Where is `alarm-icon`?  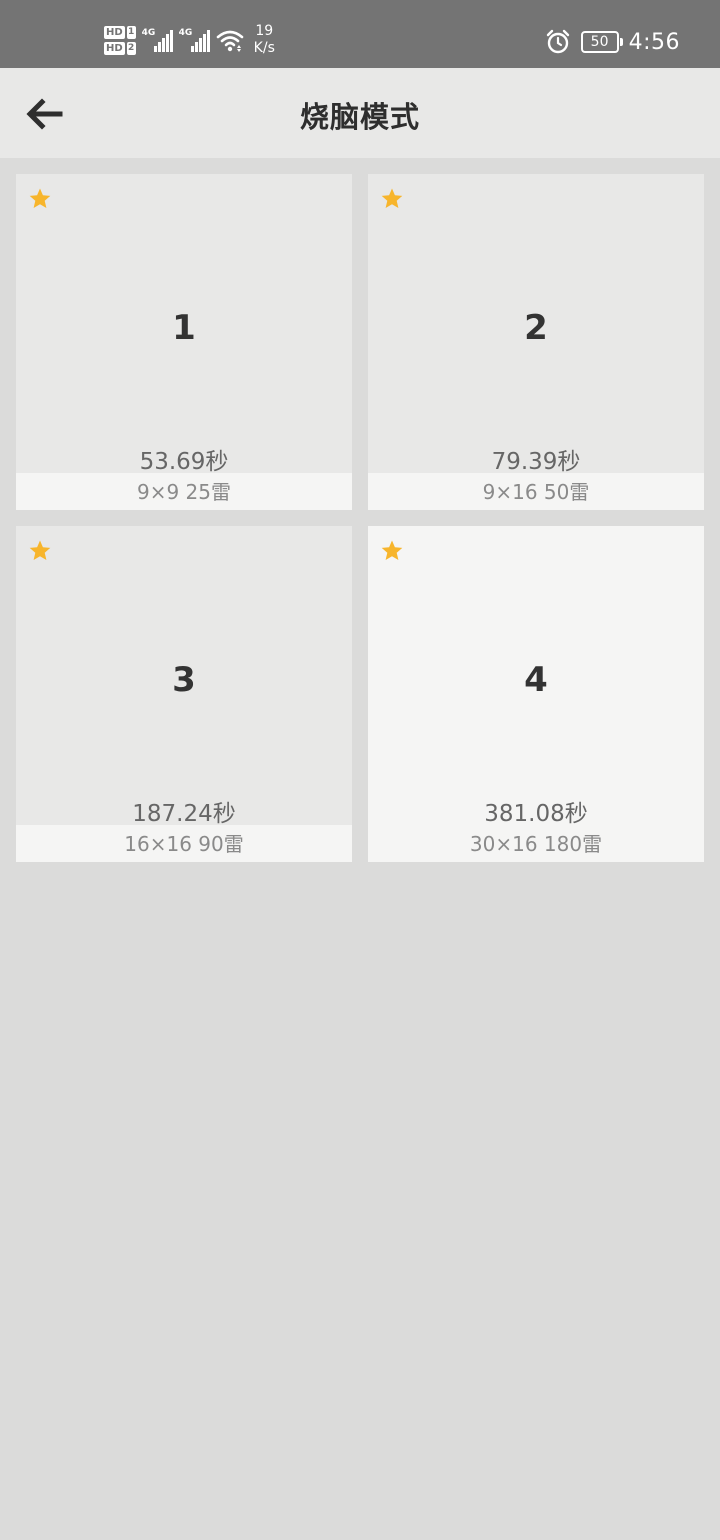 alarm-icon is located at coordinates (557, 41).